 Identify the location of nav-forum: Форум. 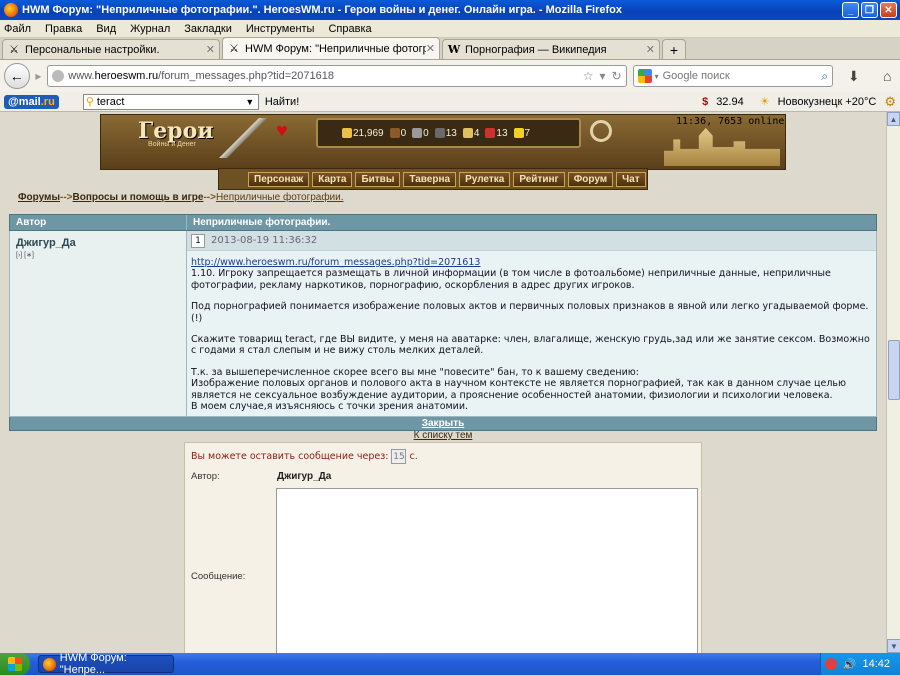
(590, 179).